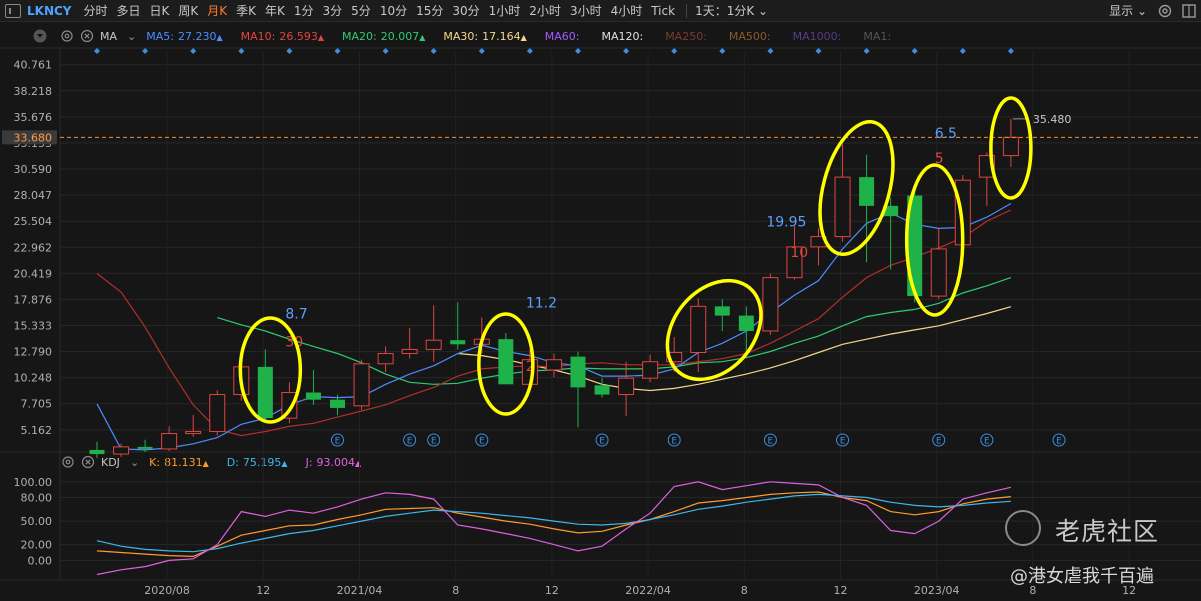 The image size is (1201, 601). What do you see at coordinates (731, 10) in the screenshot?
I see `range-selector: 1天：1分K ⌄` at bounding box center [731, 10].